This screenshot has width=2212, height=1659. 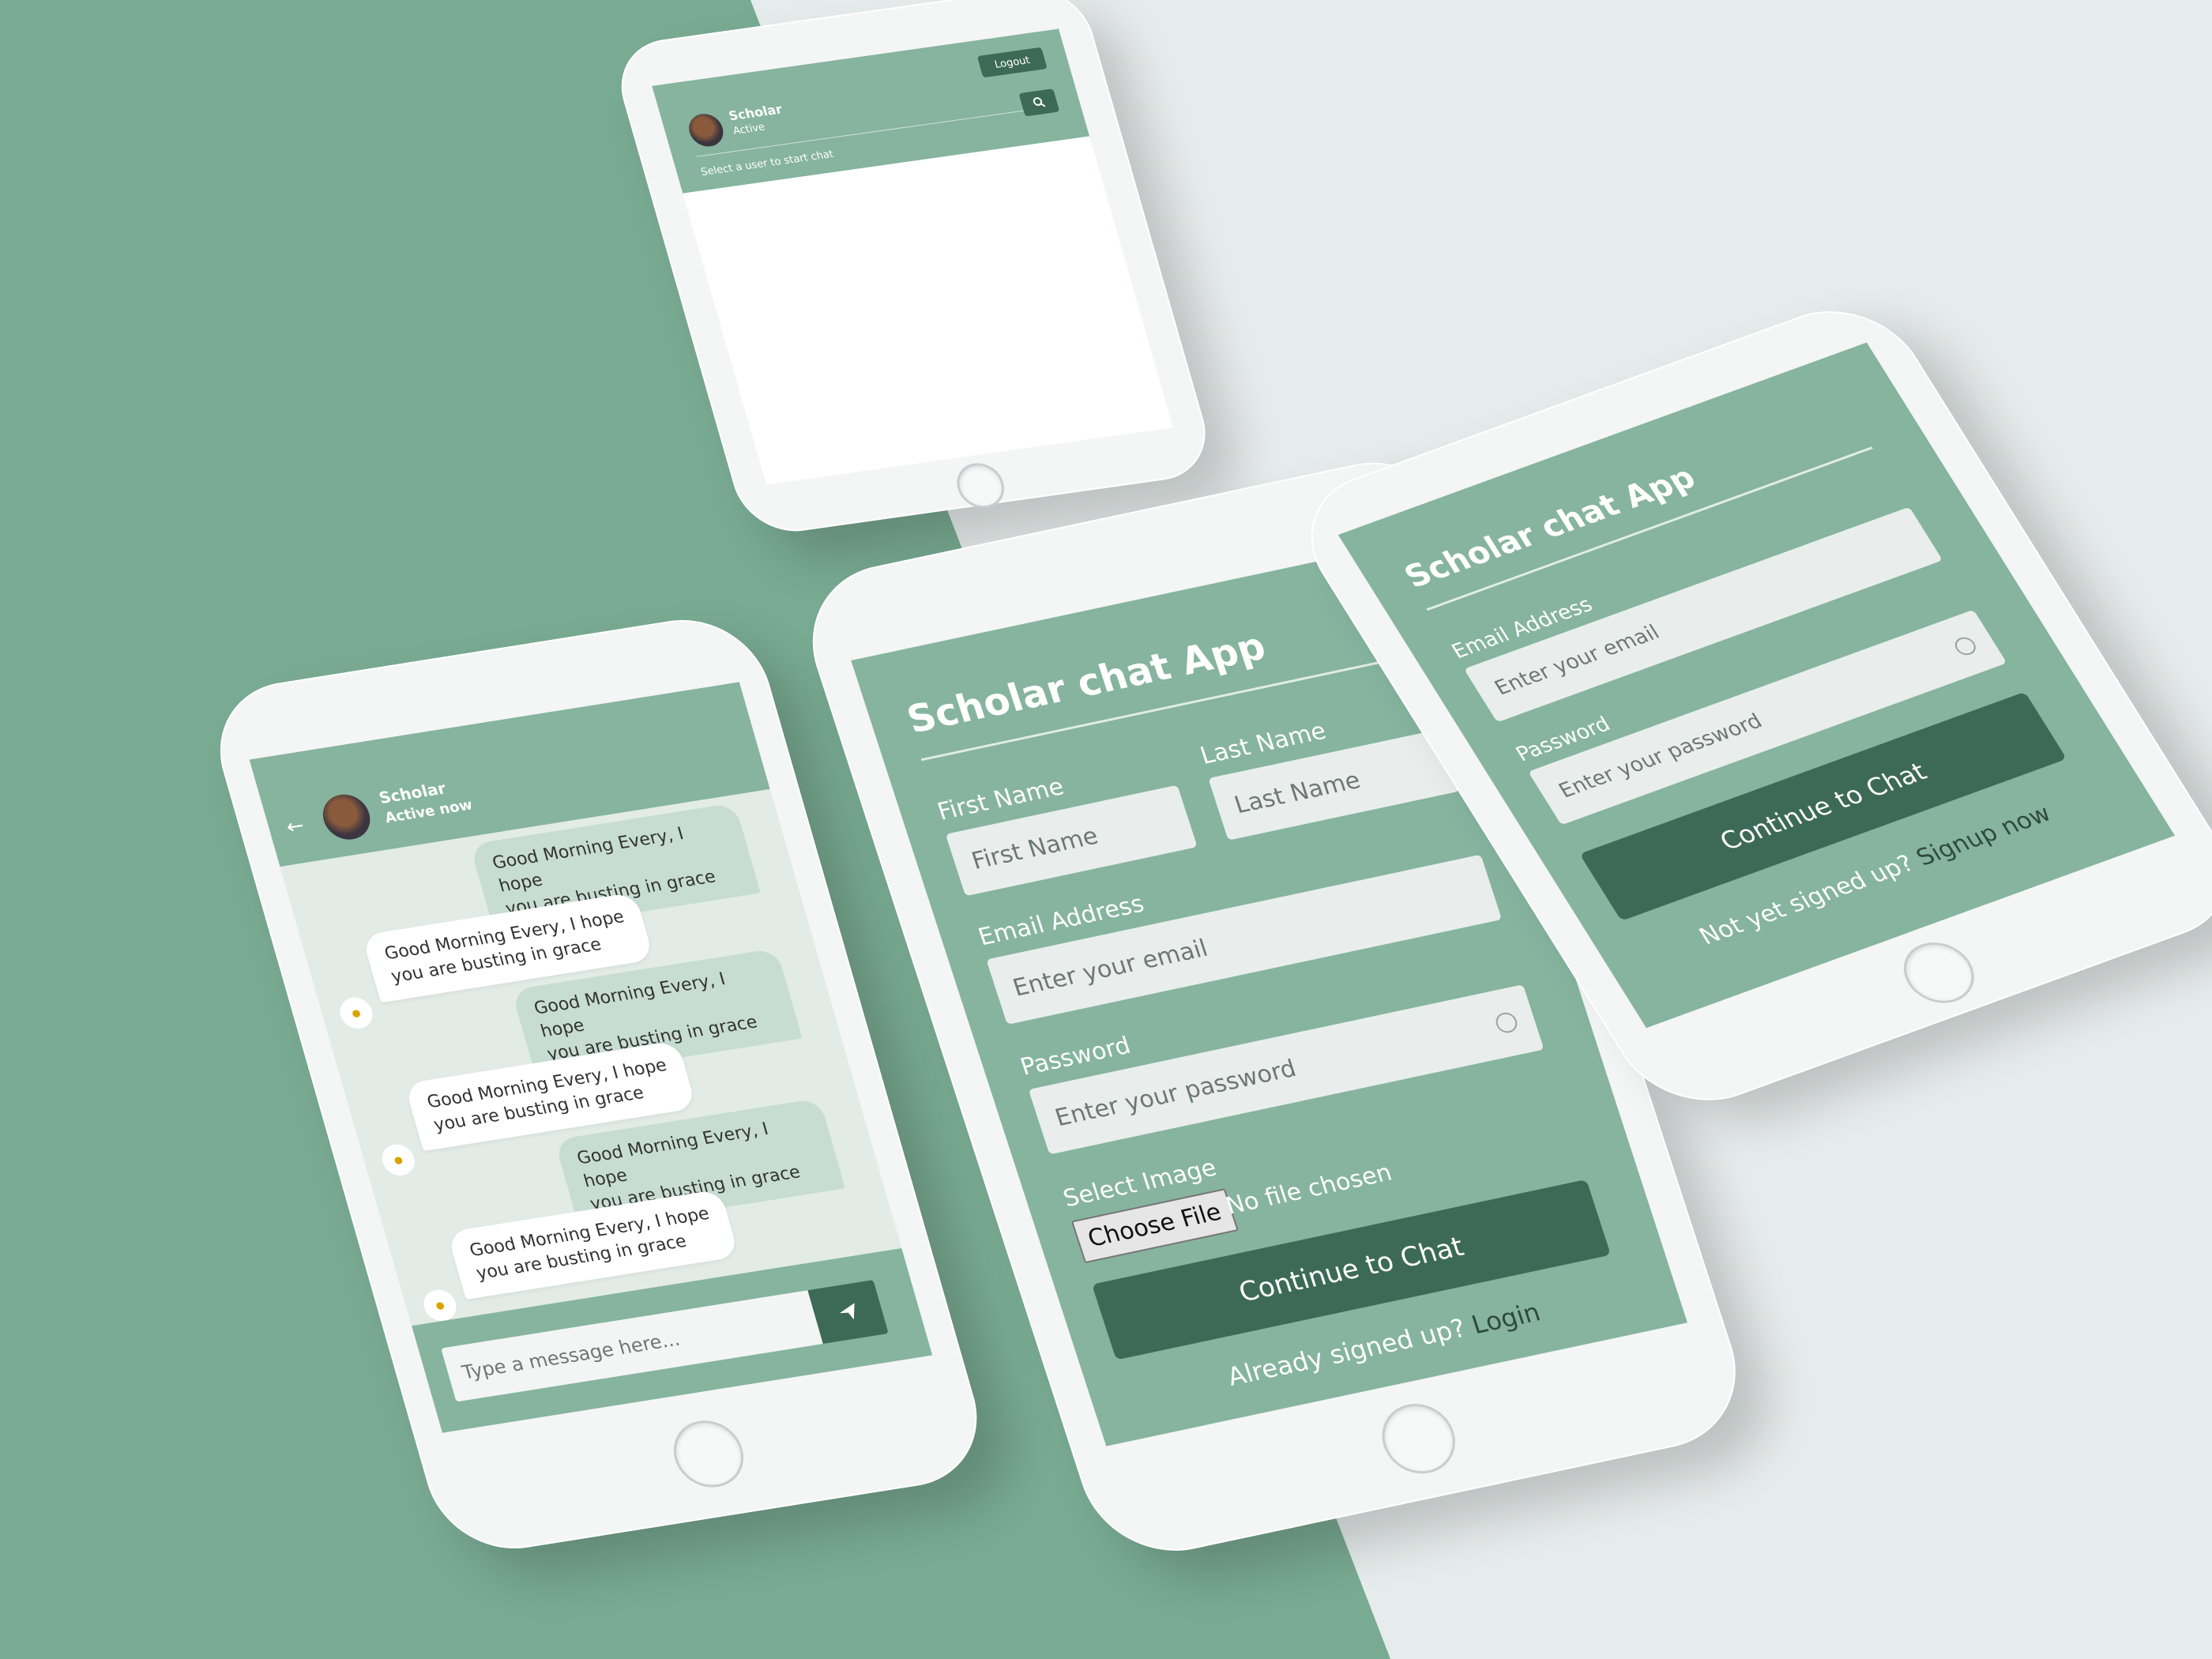 I want to click on no-file-text: No file chosen, so click(x=1309, y=1190).